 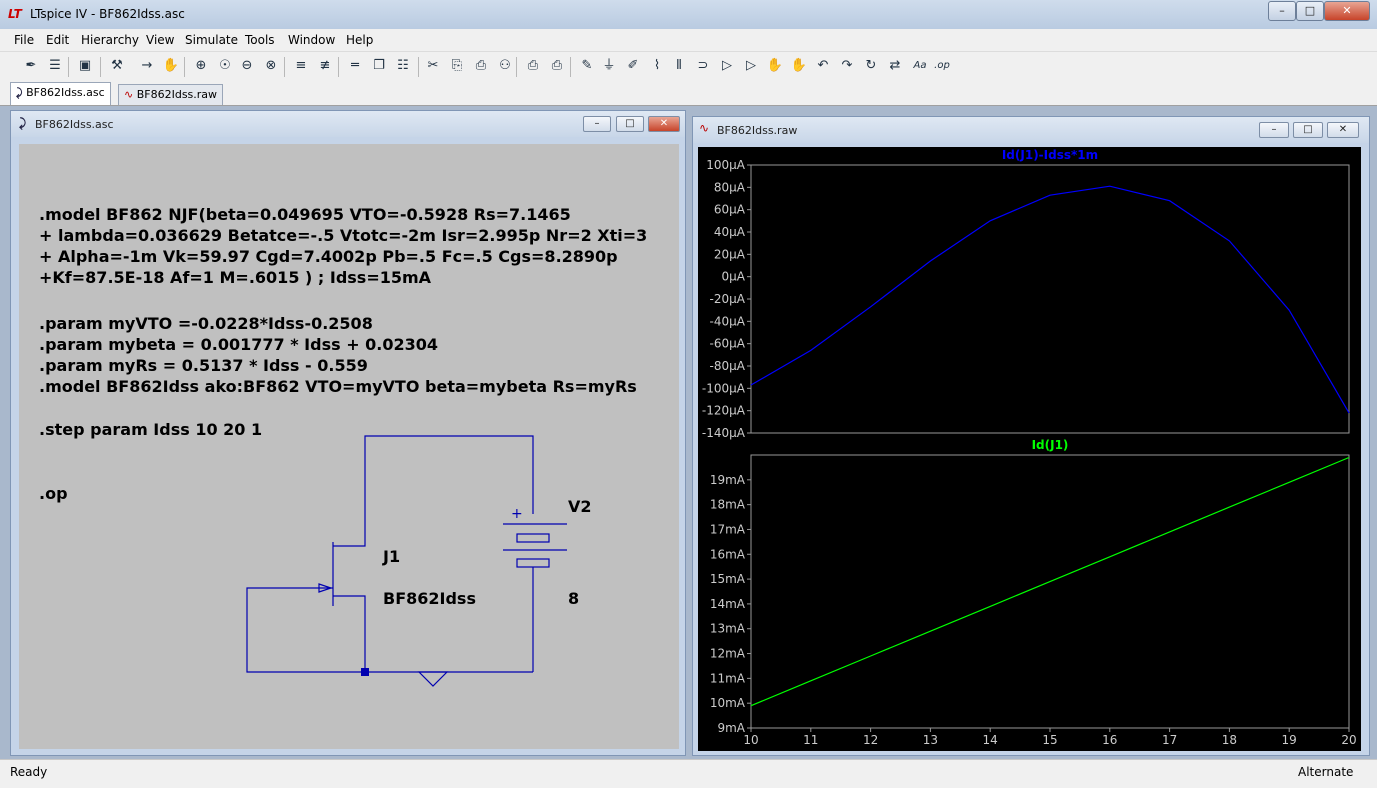 What do you see at coordinates (679, 66) in the screenshot?
I see `capacitor-icon: ⦀` at bounding box center [679, 66].